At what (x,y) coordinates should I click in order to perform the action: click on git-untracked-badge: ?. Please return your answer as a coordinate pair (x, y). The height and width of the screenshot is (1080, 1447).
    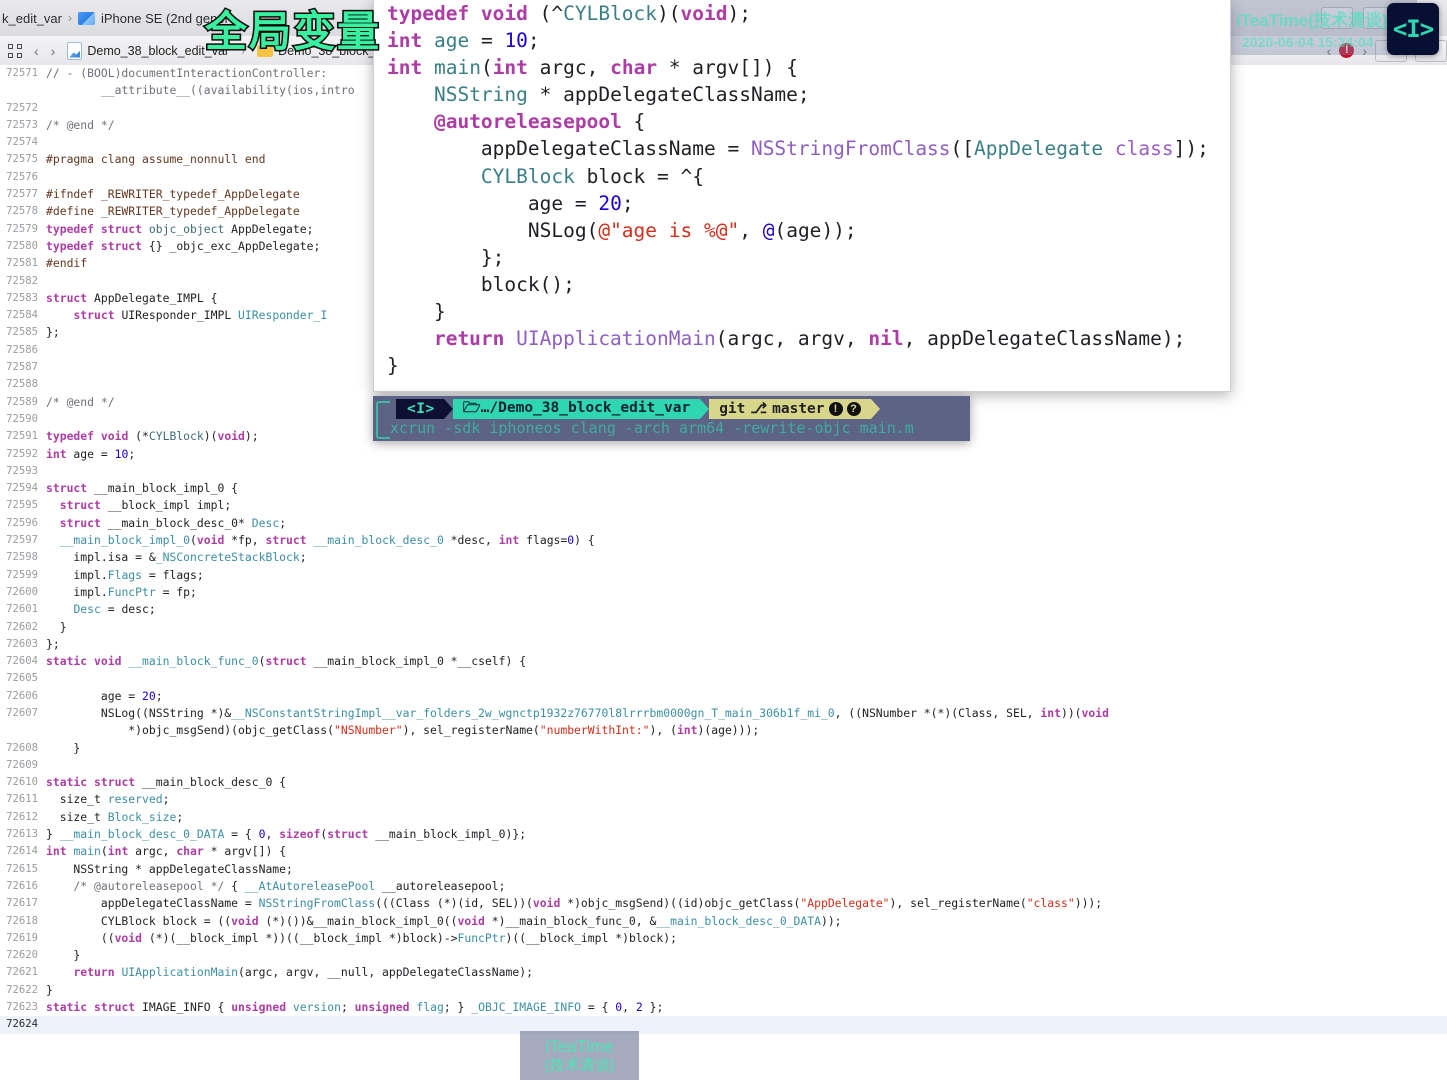
    Looking at the image, I should click on (853, 409).